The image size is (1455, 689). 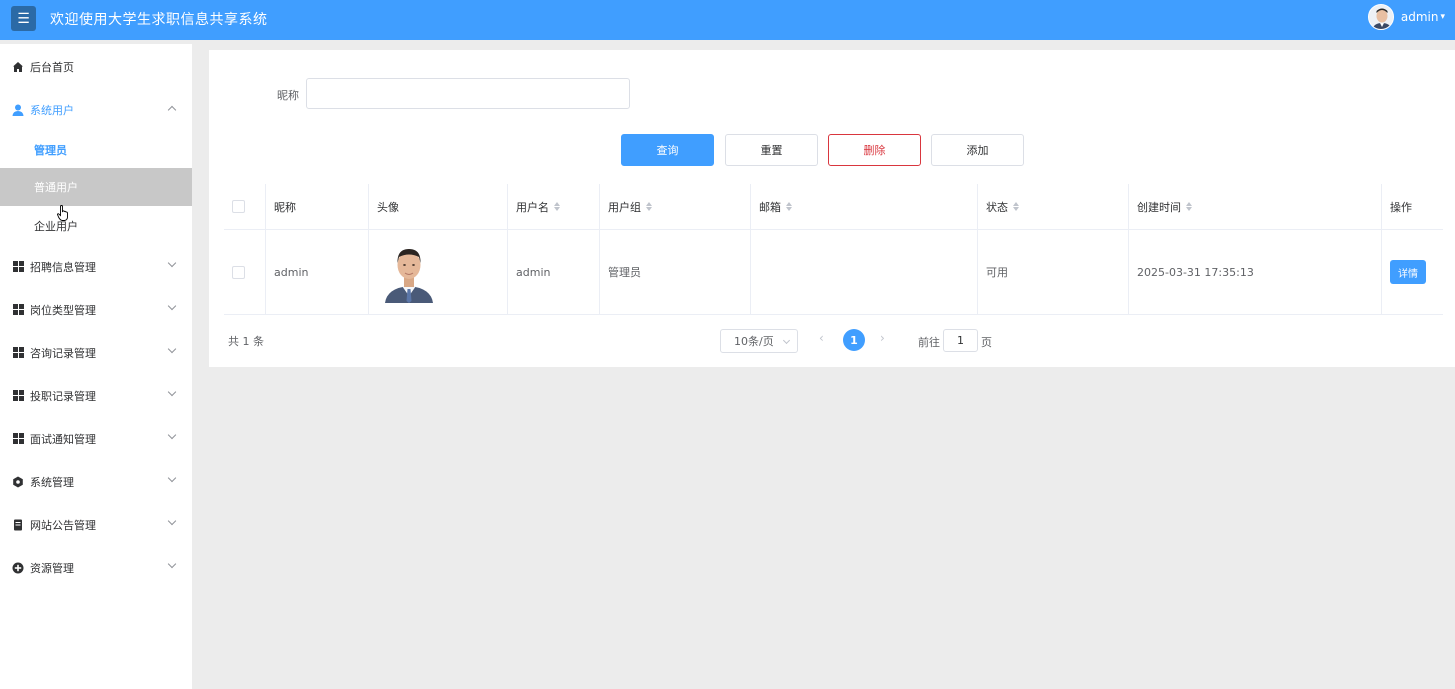 I want to click on sidebar-item-consult-record: 咨询记录管理, so click(x=96, y=352).